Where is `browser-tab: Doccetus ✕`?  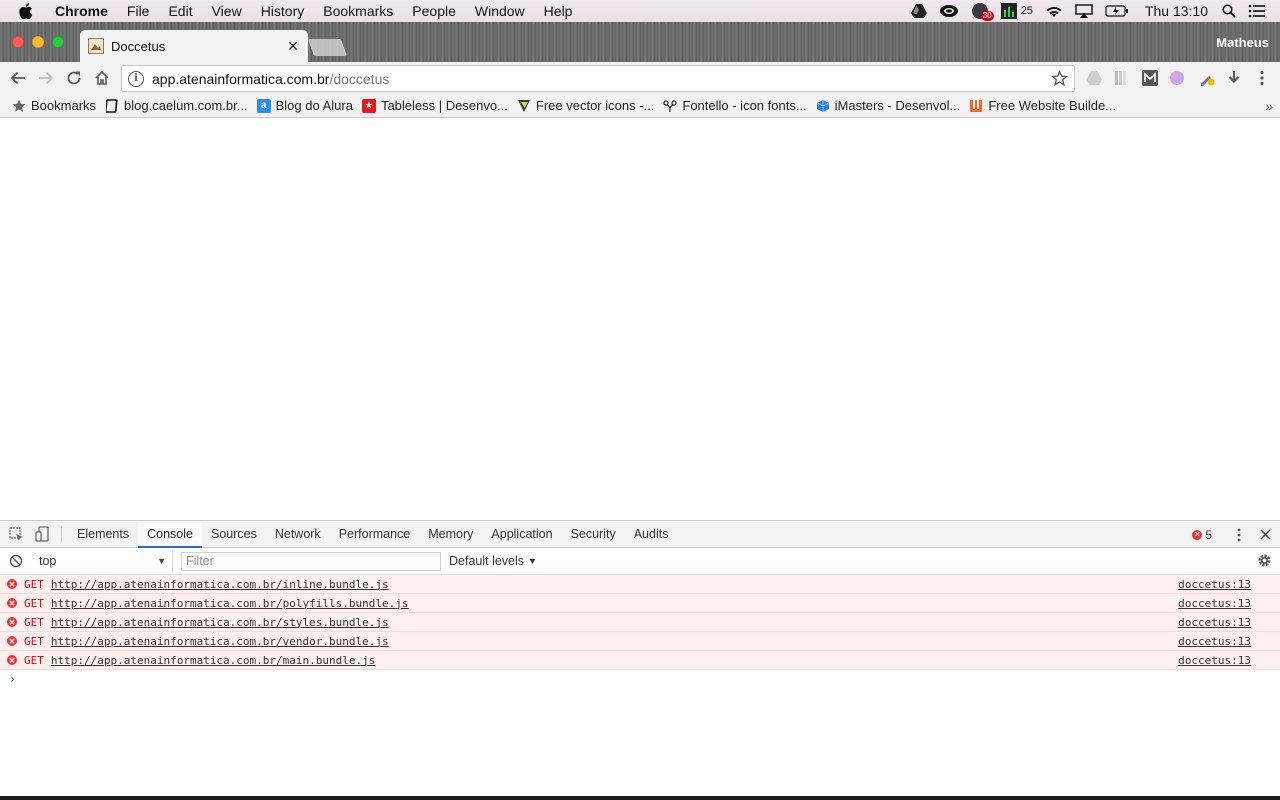
browser-tab: Doccetus ✕ is located at coordinates (194, 46).